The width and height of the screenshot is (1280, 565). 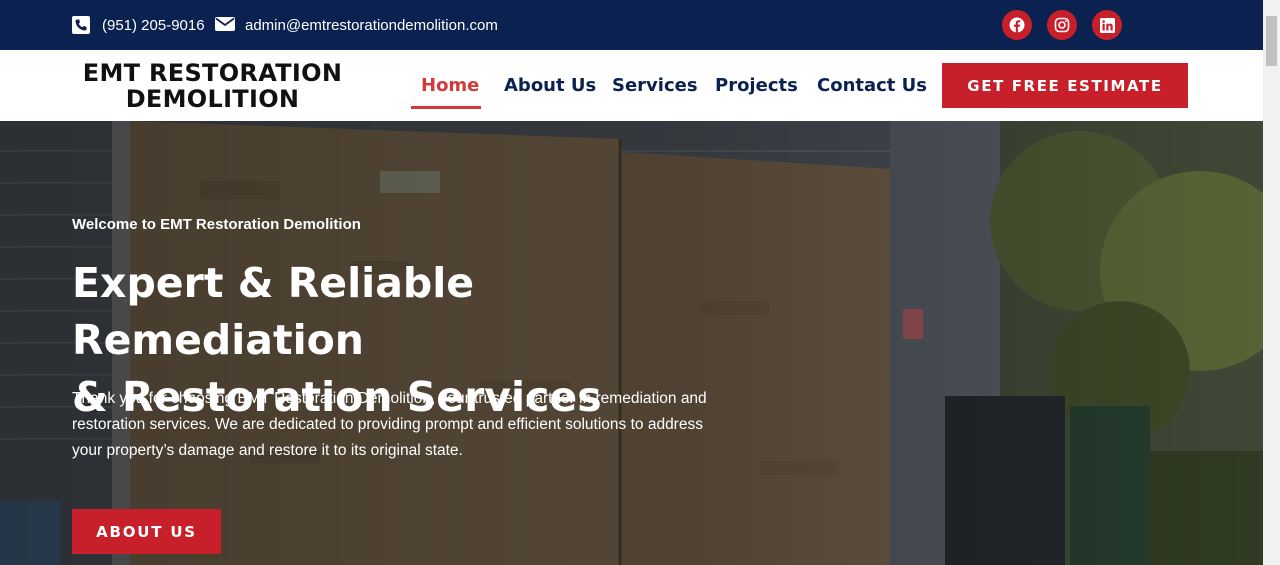 What do you see at coordinates (212, 99) in the screenshot?
I see `logo-line-2: DEMOLITION` at bounding box center [212, 99].